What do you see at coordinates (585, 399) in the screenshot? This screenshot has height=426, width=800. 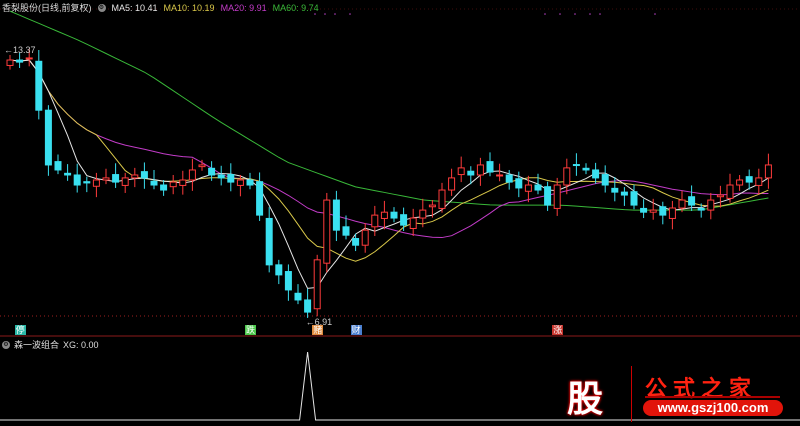 I see `logo-char: 股` at bounding box center [585, 399].